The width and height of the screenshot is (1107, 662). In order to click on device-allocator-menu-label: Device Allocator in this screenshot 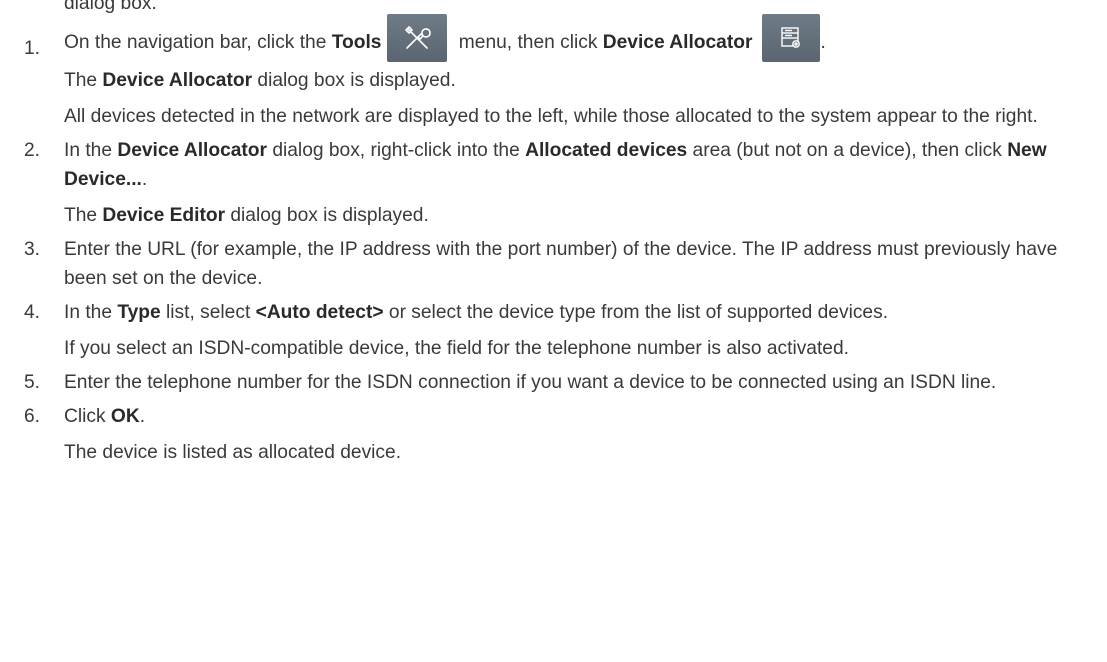, I will do `click(677, 42)`.